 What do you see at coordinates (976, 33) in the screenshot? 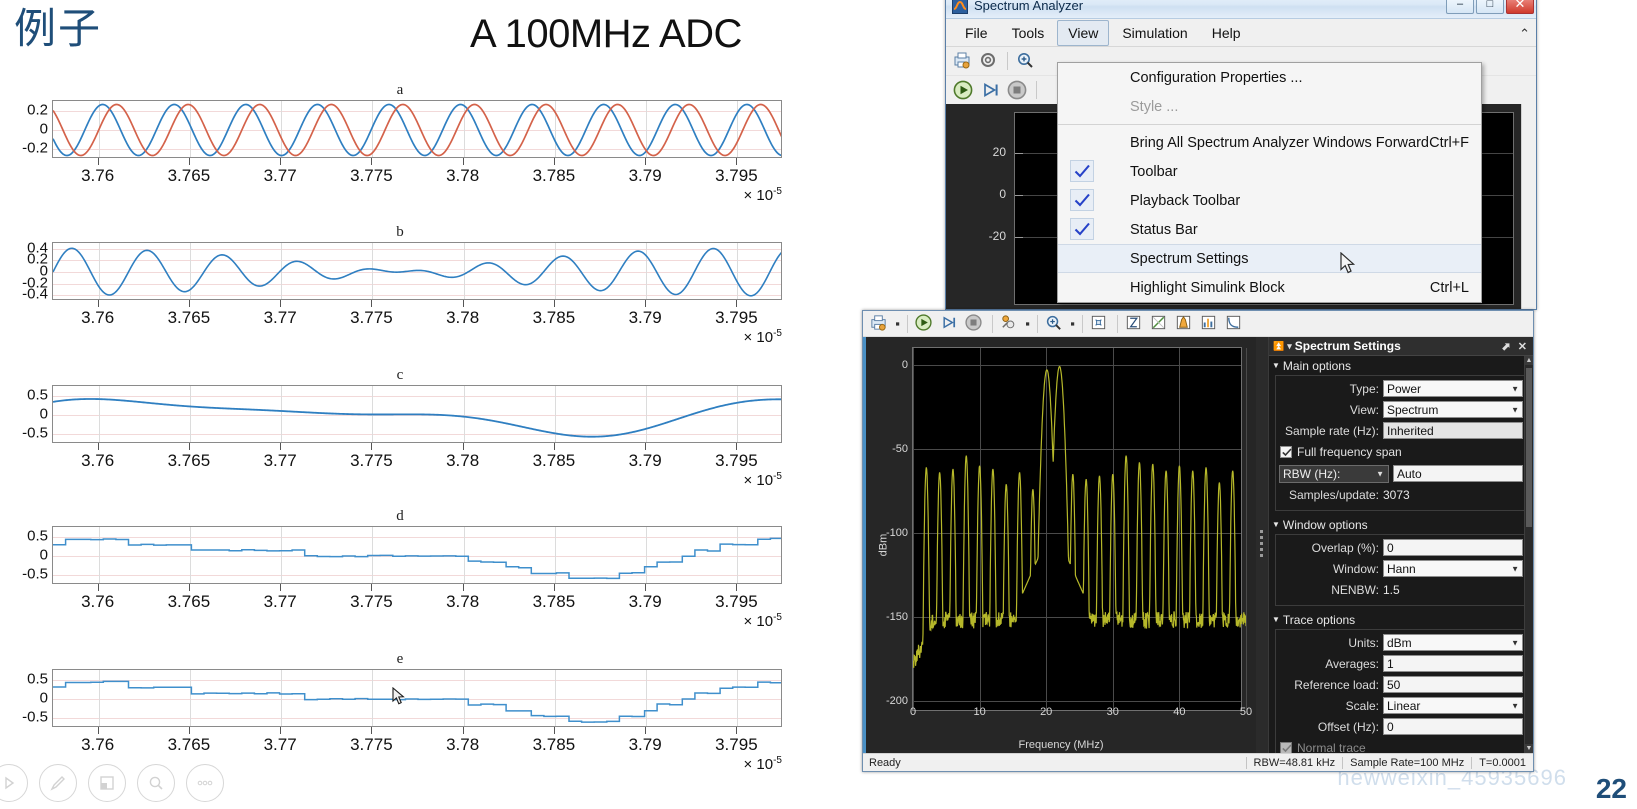
I see `menu-file: File` at bounding box center [976, 33].